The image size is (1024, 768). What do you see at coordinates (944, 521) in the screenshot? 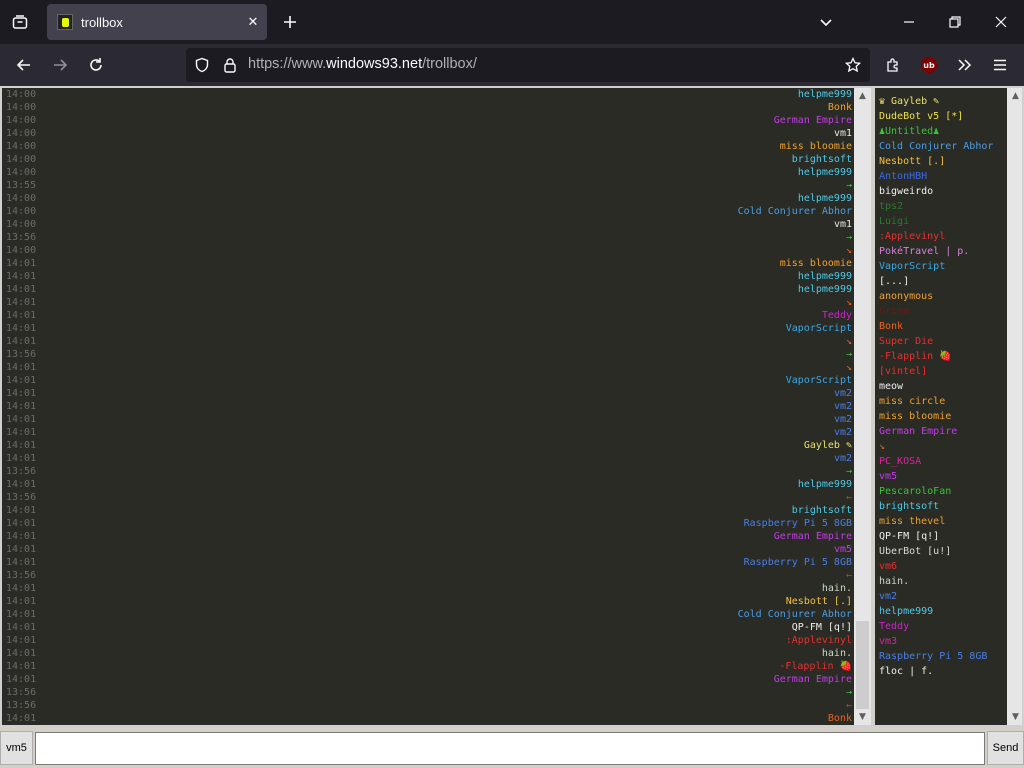
I see `user-list-item: miss thevel` at bounding box center [944, 521].